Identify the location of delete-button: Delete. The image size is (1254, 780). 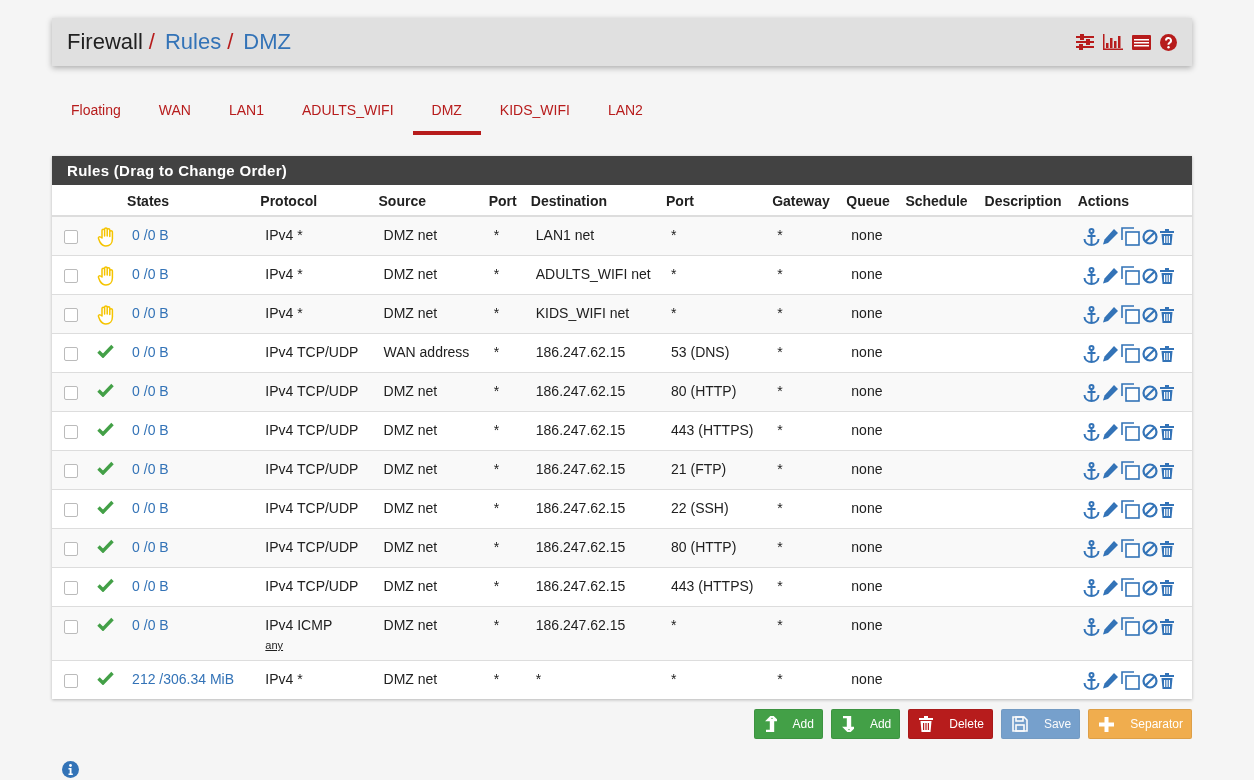
(950, 724).